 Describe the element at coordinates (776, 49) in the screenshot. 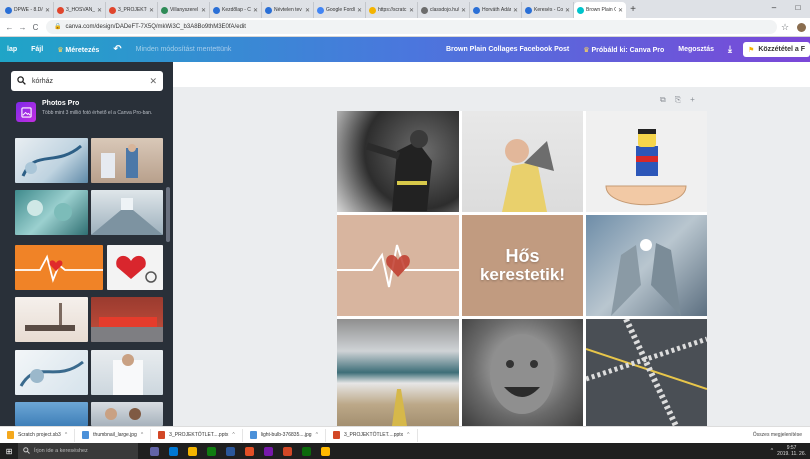

I see `publish-button: ⚑ Közzététel a F` at that location.